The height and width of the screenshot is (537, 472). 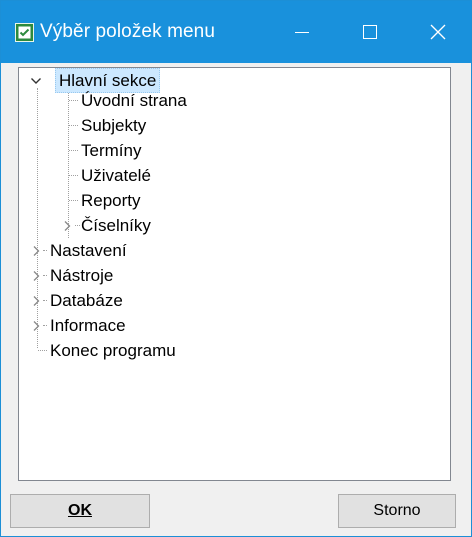 I want to click on window-title: Výběr položek menu, so click(x=128, y=31).